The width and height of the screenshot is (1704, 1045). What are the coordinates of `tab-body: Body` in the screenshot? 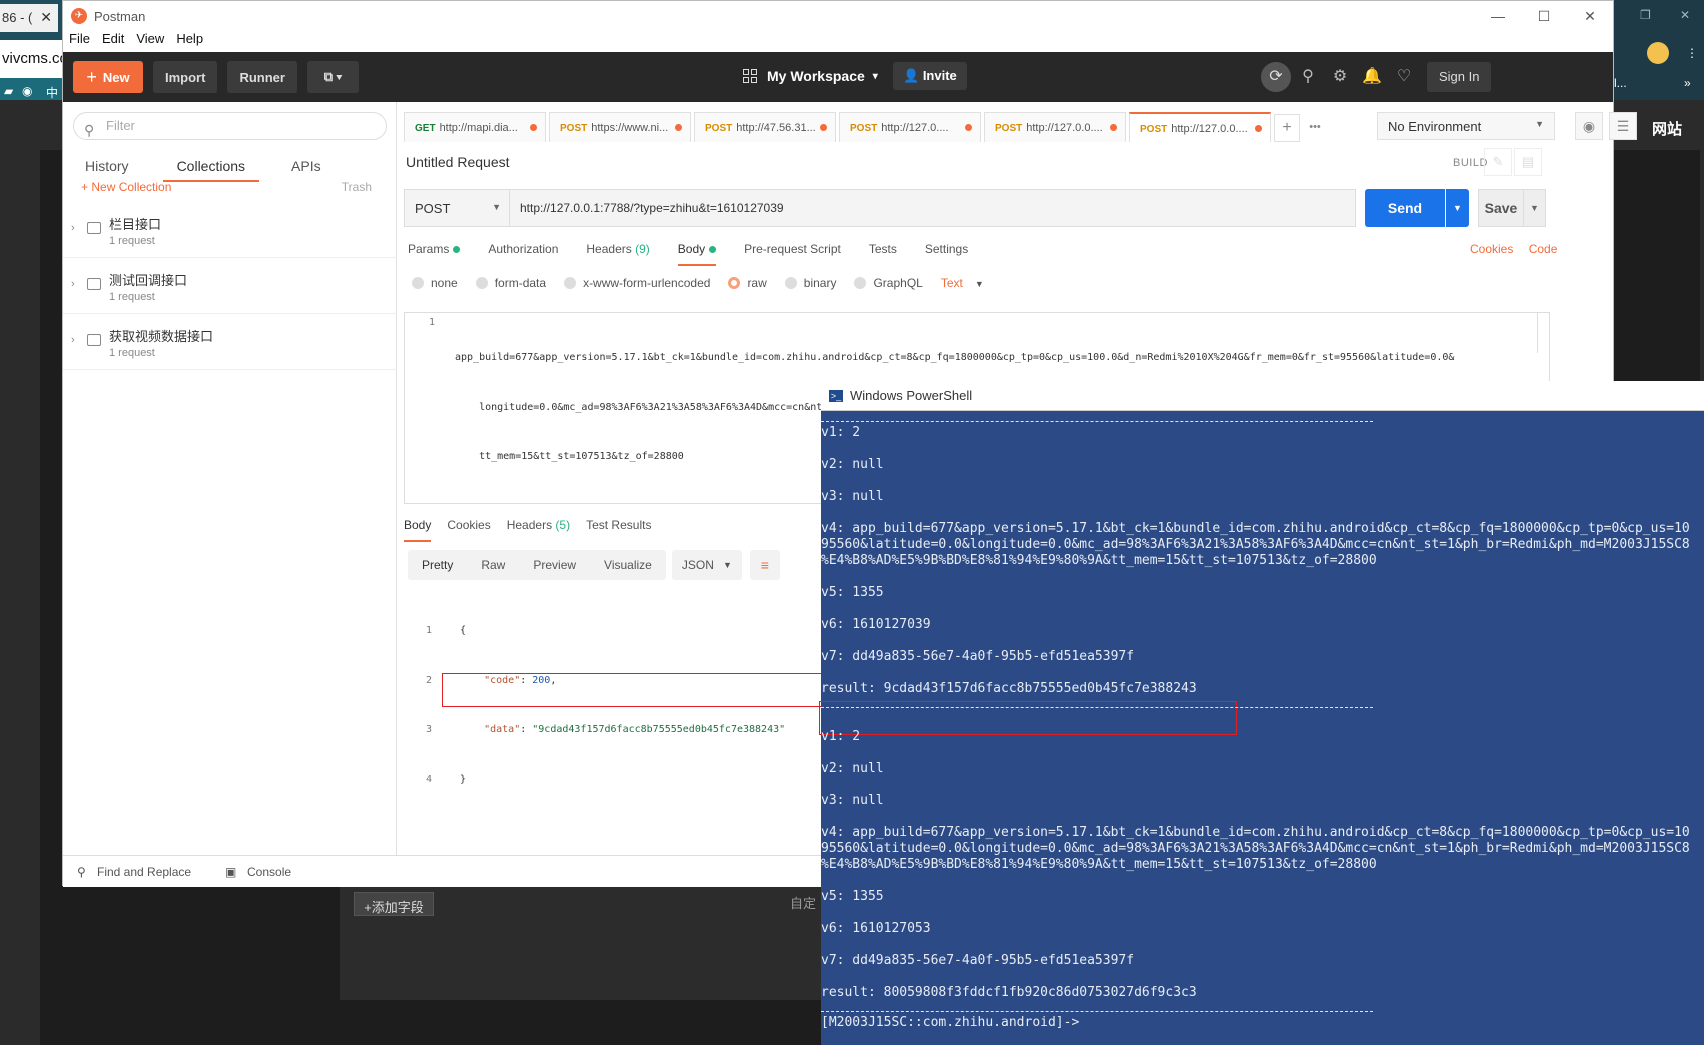 It's located at (697, 254).